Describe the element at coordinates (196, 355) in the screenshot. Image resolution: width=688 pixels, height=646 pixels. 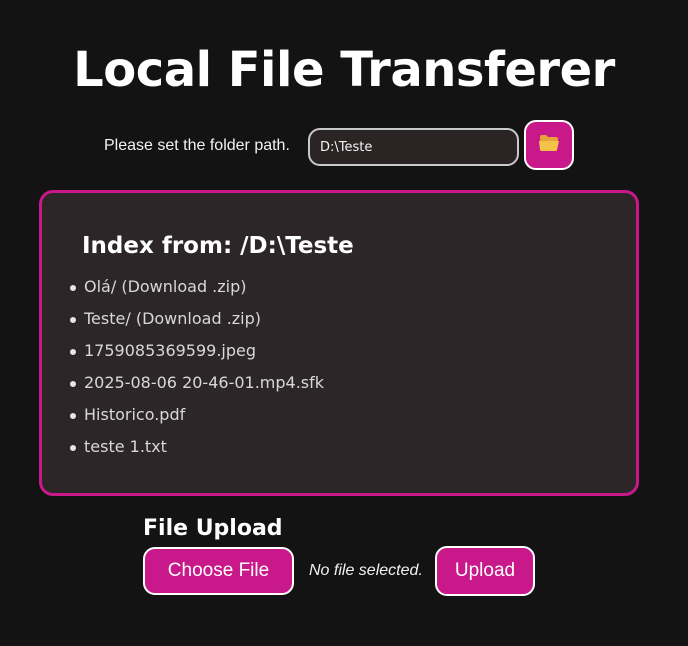
I see `file-link-jpeg: 1759085369599.jpeg` at that location.